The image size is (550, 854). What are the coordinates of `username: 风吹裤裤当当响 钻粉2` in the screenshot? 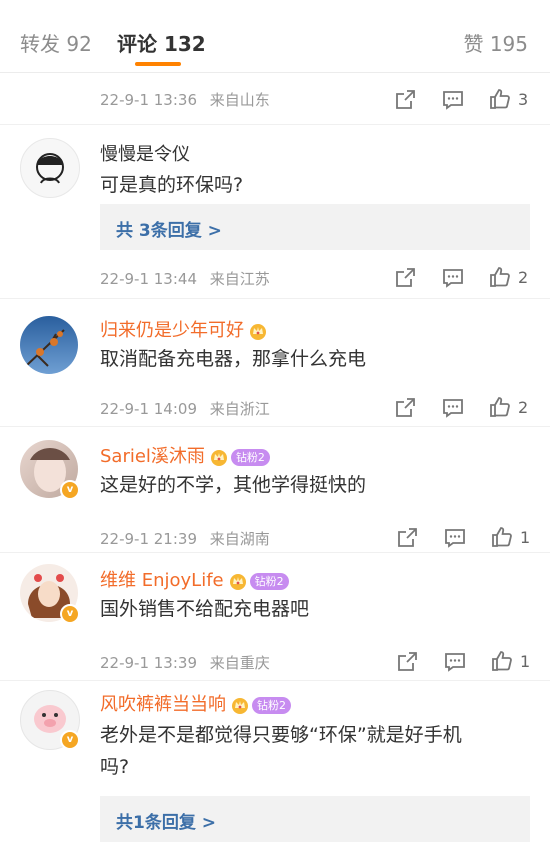 It's located at (195, 703).